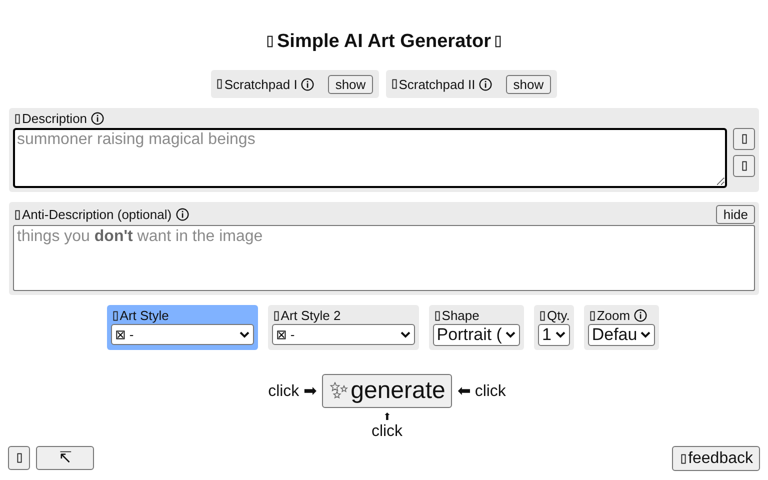  I want to click on option-label: Art Style, so click(144, 315).